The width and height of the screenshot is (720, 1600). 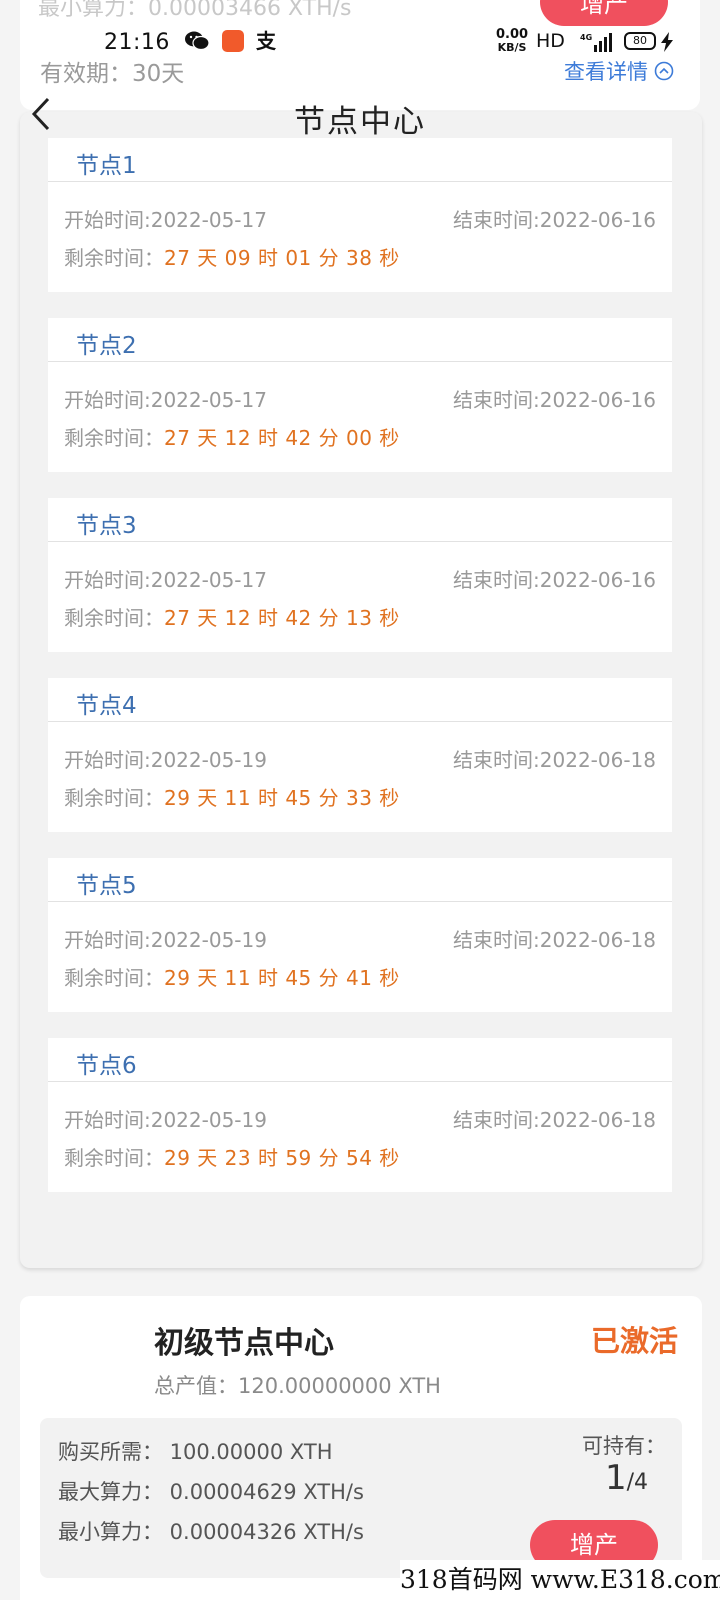 What do you see at coordinates (604, 13) in the screenshot?
I see `previous-boost-button: 增产` at bounding box center [604, 13].